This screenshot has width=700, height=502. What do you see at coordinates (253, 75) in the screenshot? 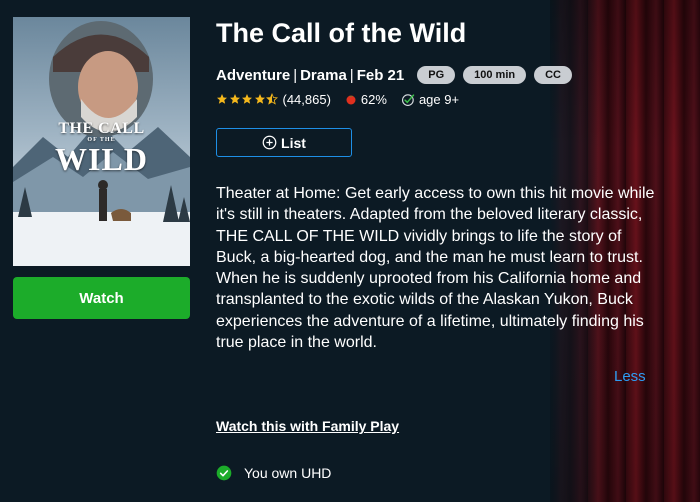
I see `genre-1: Adventure` at bounding box center [253, 75].